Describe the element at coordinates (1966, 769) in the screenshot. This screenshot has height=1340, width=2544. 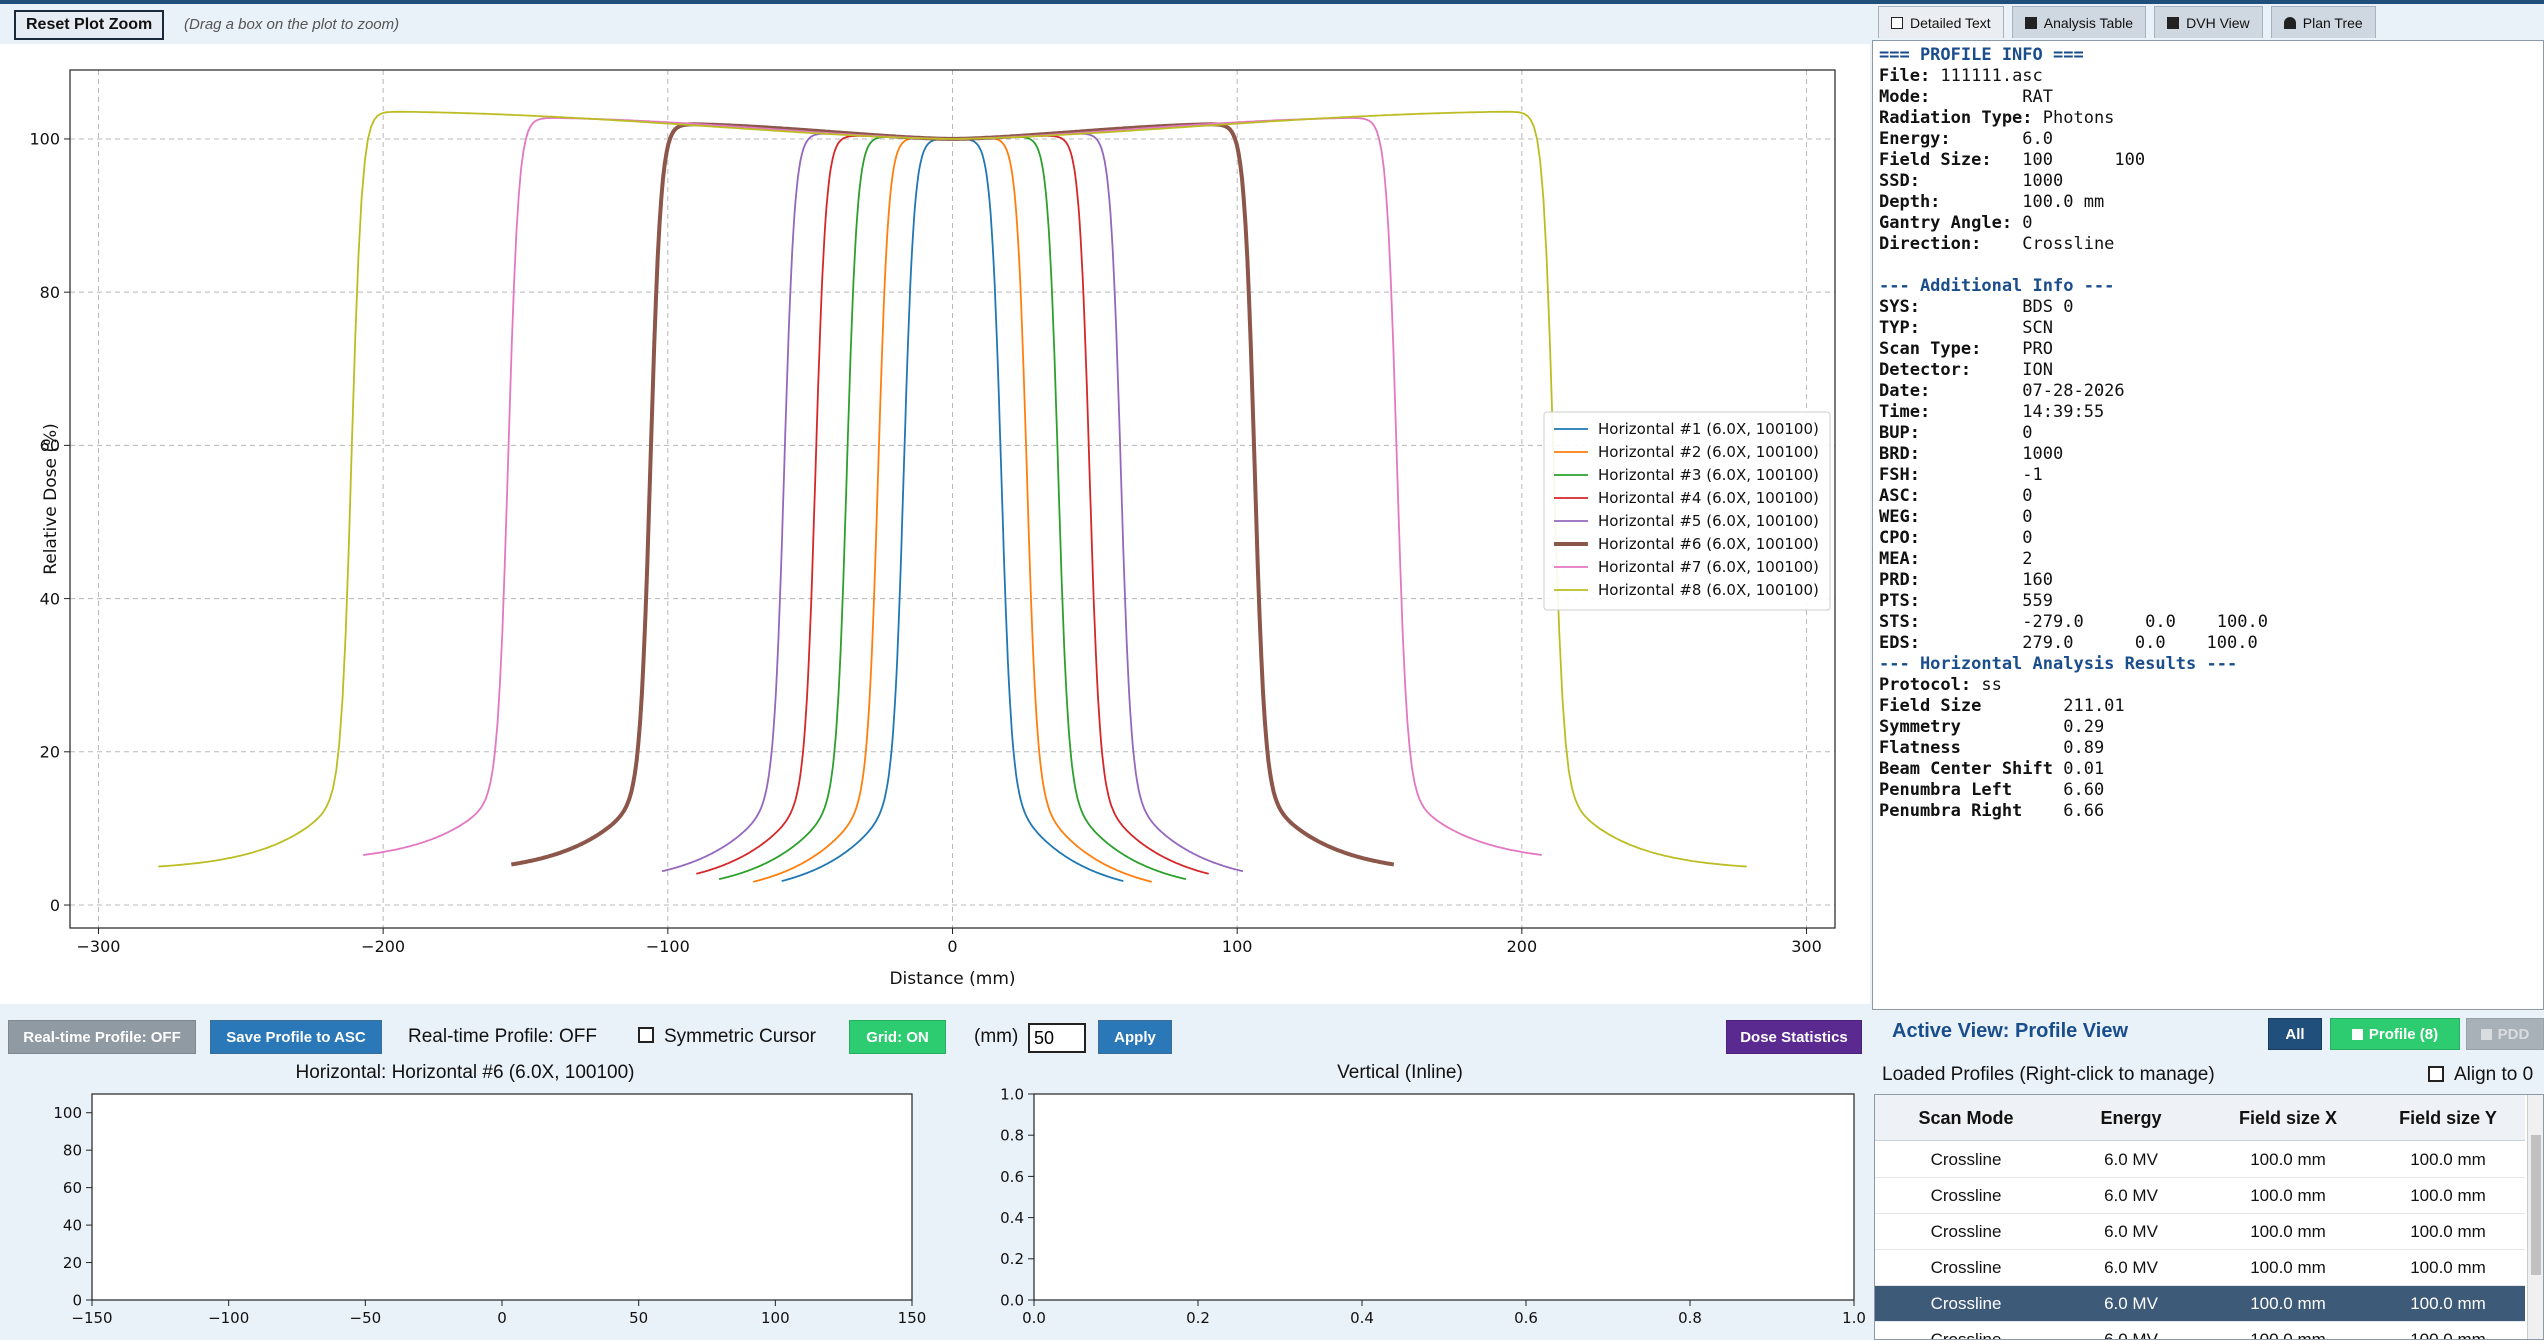
I see `info-key: Beam Center Shift` at that location.